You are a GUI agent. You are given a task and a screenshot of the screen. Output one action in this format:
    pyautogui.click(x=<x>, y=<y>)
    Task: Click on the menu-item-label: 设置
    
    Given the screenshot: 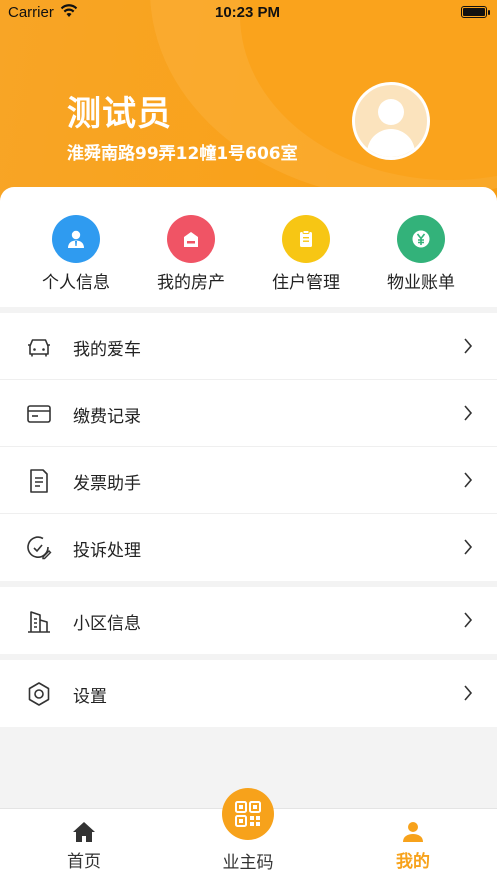 What is the action you would take?
    pyautogui.click(x=90, y=697)
    